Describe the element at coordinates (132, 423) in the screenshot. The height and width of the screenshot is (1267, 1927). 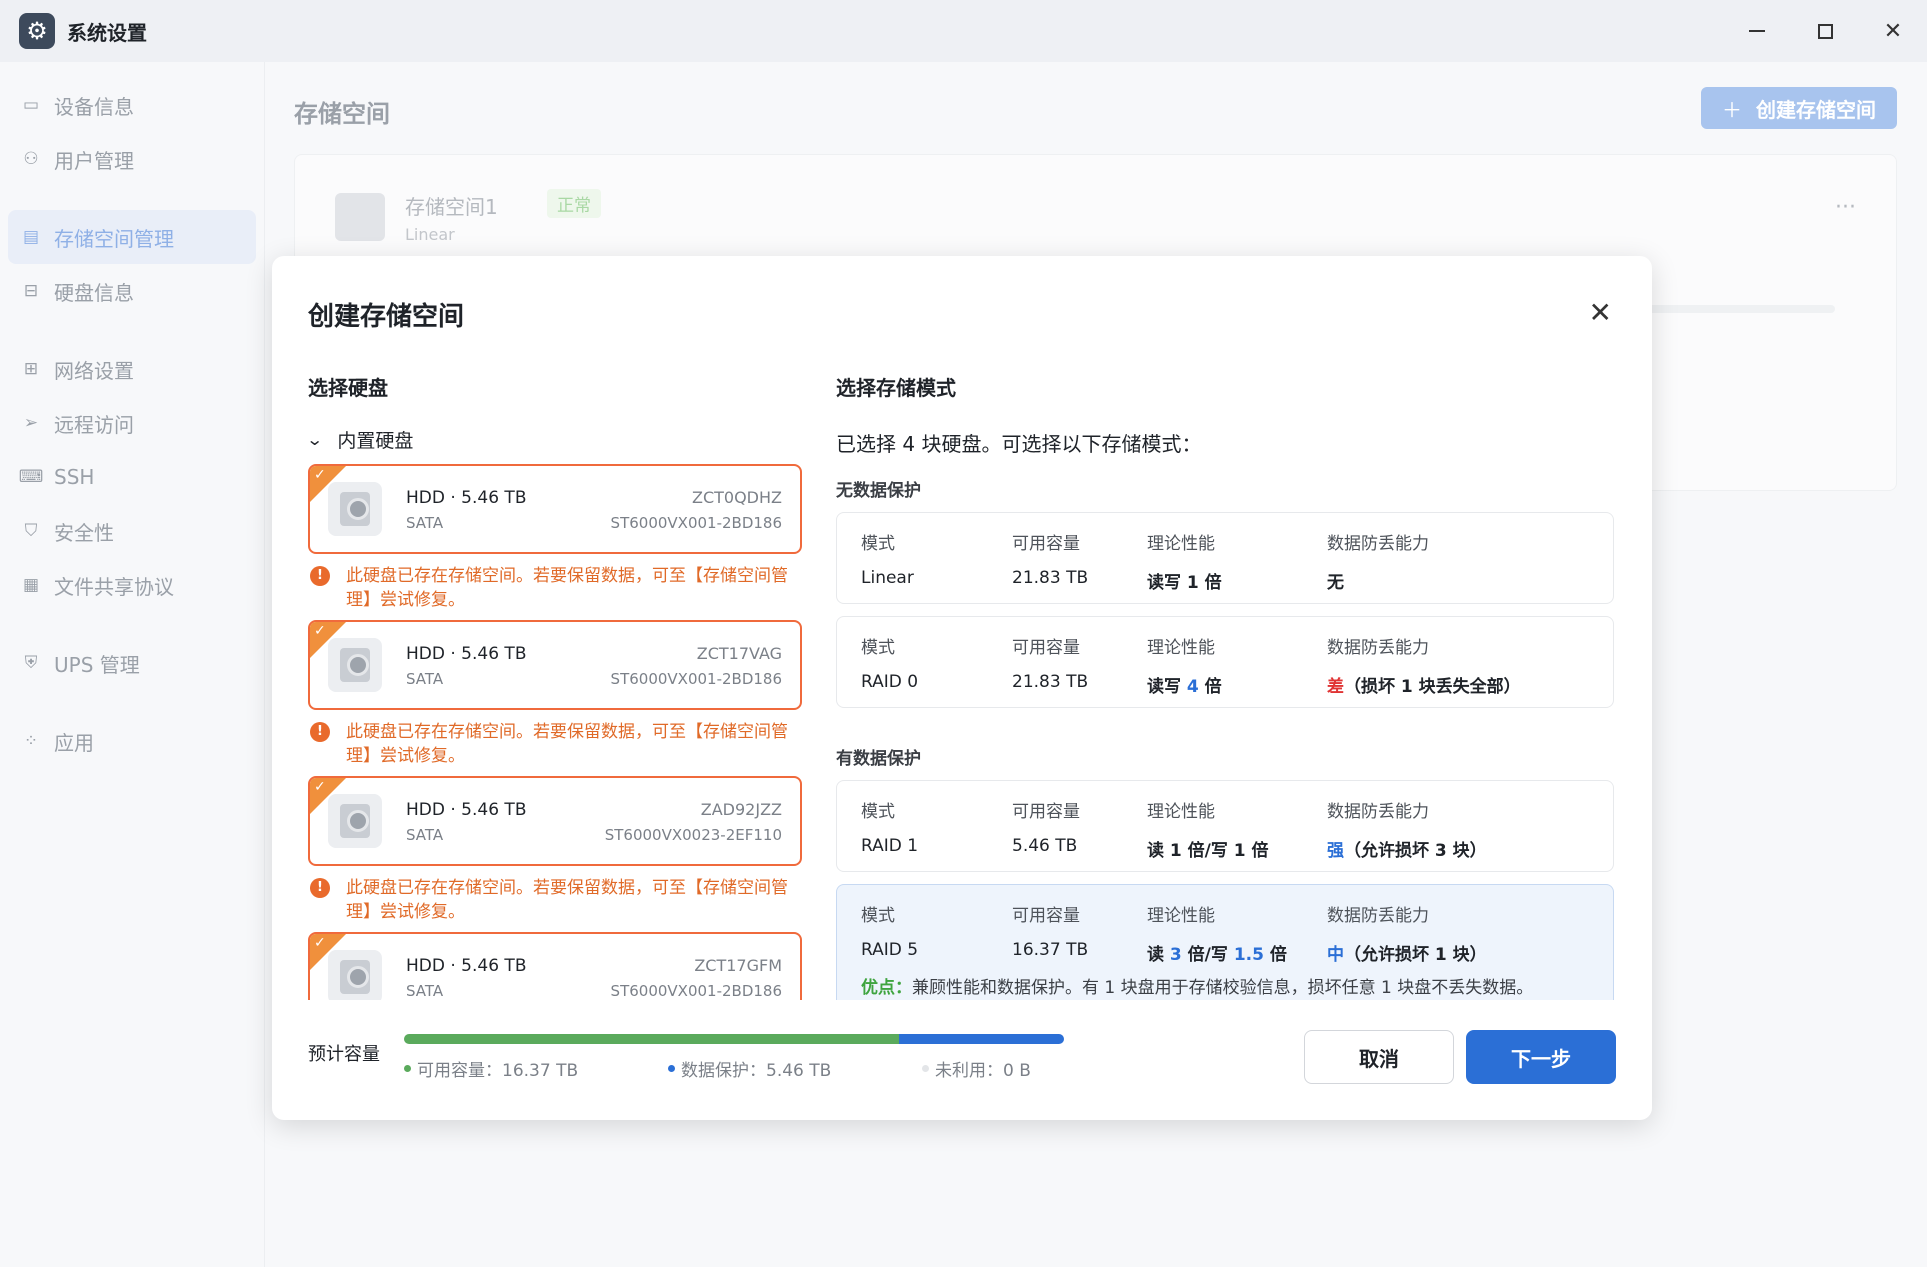
I see `sidebar-item-remote: ➢ 远程访问` at that location.